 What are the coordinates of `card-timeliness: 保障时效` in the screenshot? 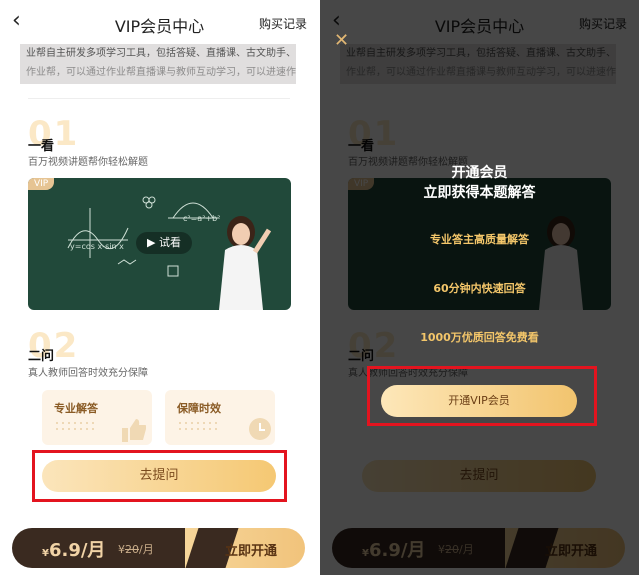 It's located at (220, 417).